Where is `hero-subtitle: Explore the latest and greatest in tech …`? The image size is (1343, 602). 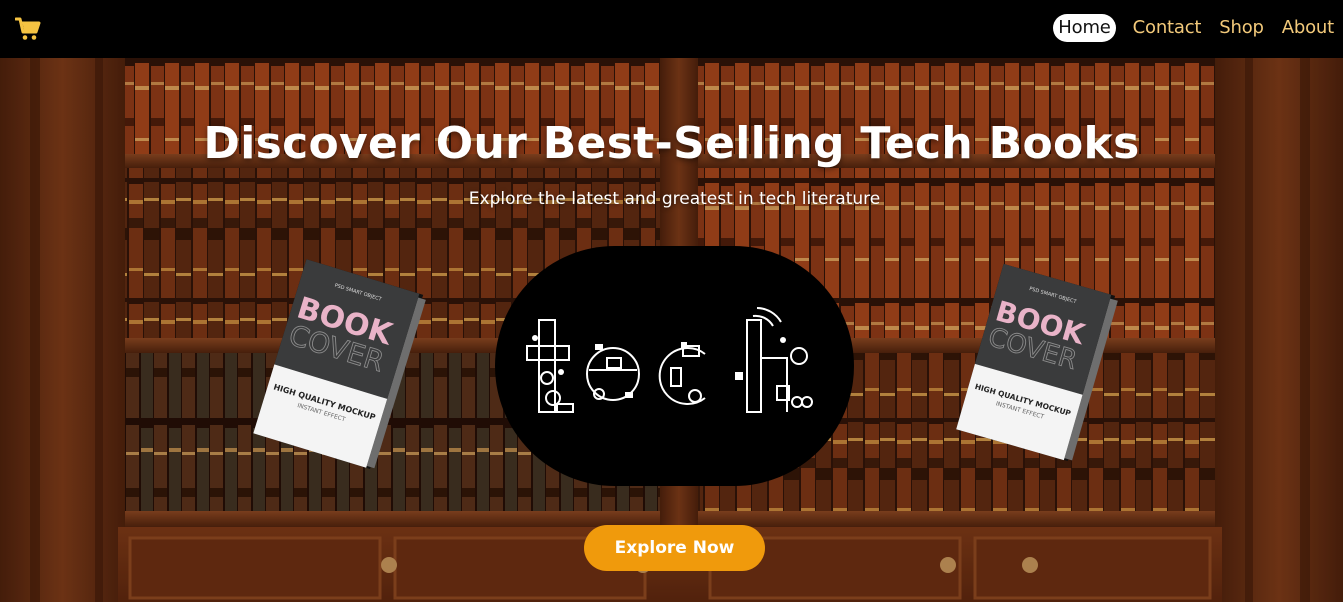
hero-subtitle: Explore the latest and greatest in tech … is located at coordinates (674, 199).